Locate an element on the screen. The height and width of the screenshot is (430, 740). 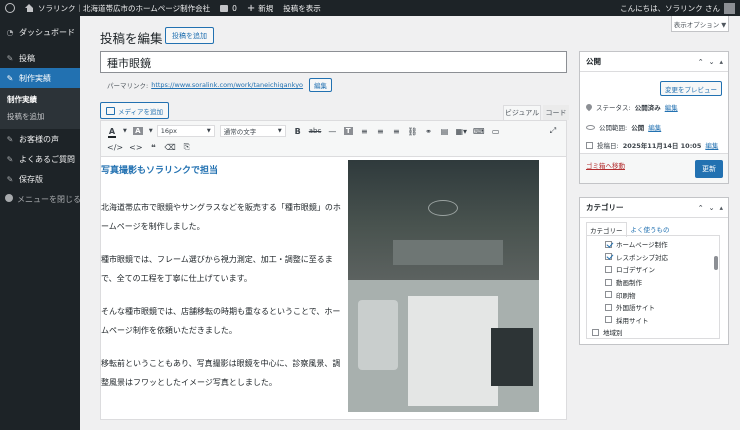
account-menu: こんにちは、ソラリンク さん is located at coordinates (677, 8).